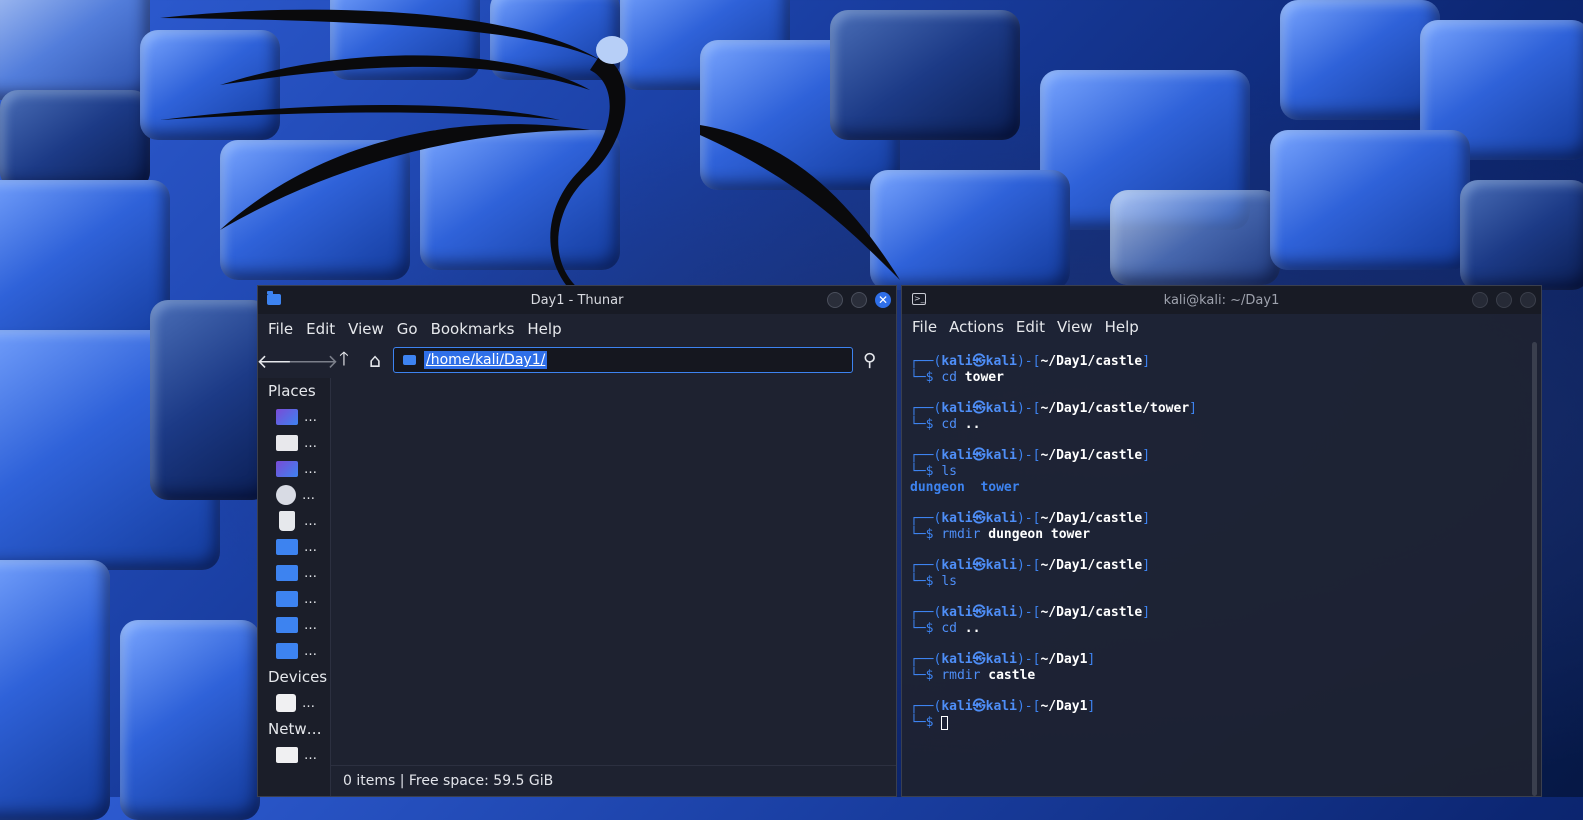 The width and height of the screenshot is (1583, 820). I want to click on close-button, so click(1528, 300).